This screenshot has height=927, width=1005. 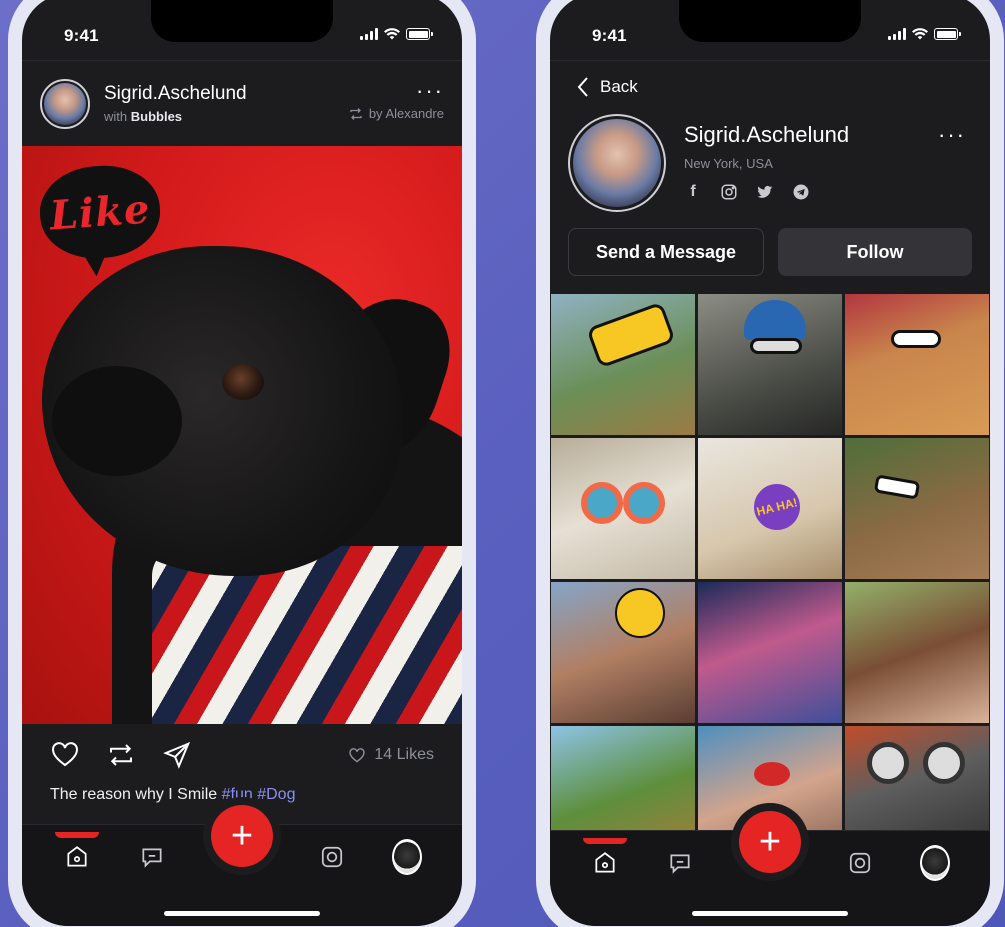 I want to click on grid-item-dog, so click(x=917, y=364).